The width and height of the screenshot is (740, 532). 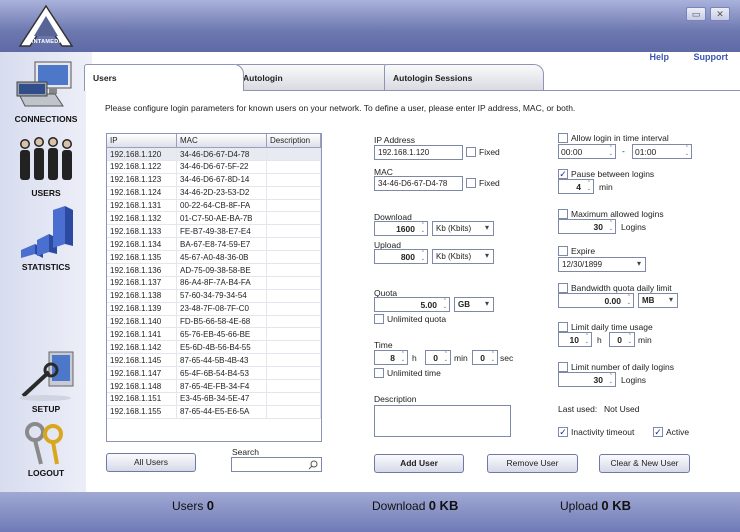 What do you see at coordinates (438, 357) in the screenshot?
I see `time-min-stepper: 0` at bounding box center [438, 357].